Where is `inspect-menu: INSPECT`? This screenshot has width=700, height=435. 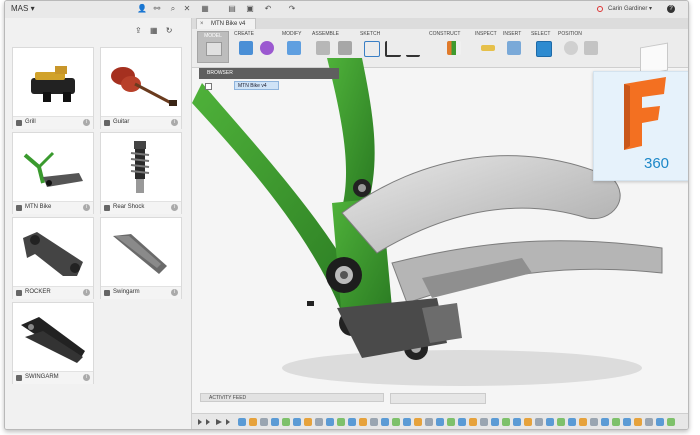
inspect-menu: INSPECT is located at coordinates (486, 34).